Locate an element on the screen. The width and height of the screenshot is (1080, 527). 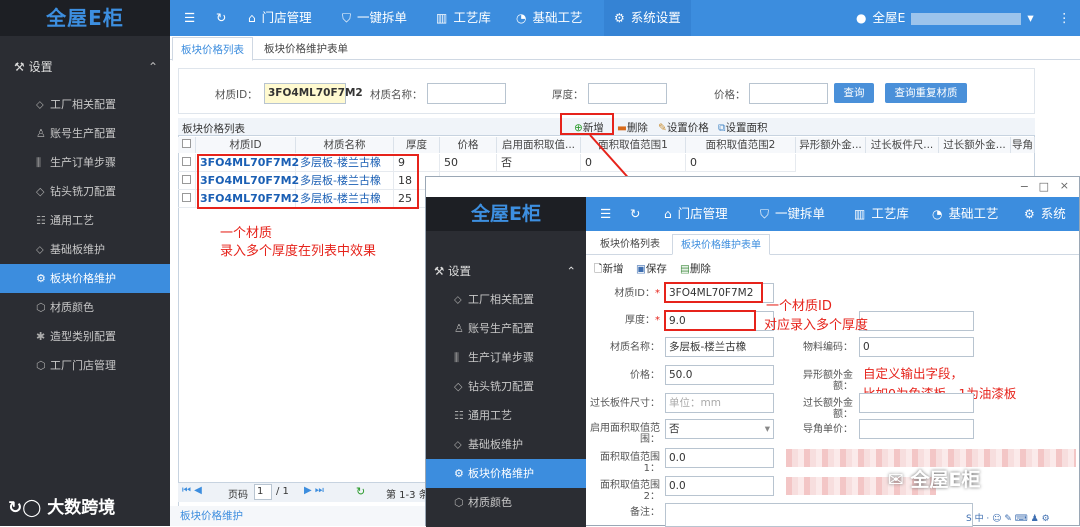
window-sidebar-item: ⬡ 材质颜色 is located at coordinates (506, 502).